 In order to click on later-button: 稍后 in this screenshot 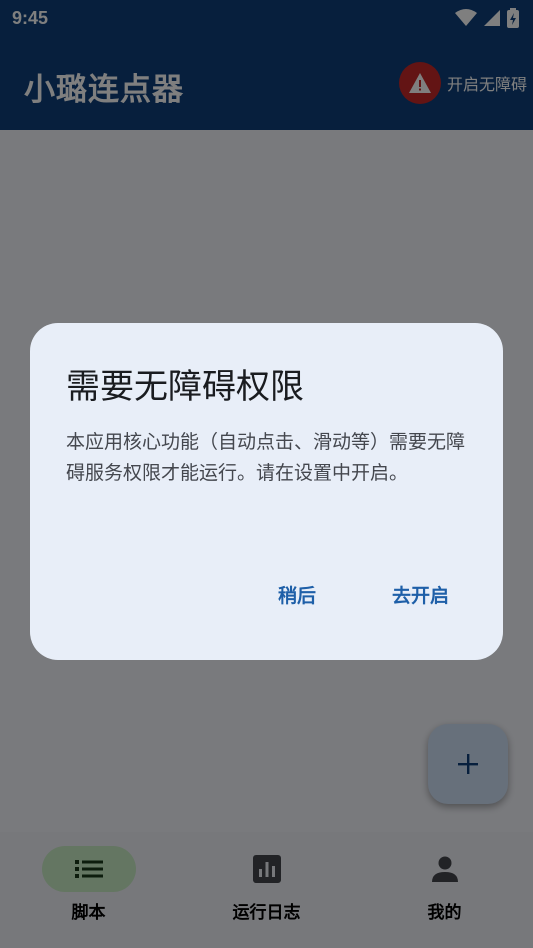, I will do `click(297, 594)`.